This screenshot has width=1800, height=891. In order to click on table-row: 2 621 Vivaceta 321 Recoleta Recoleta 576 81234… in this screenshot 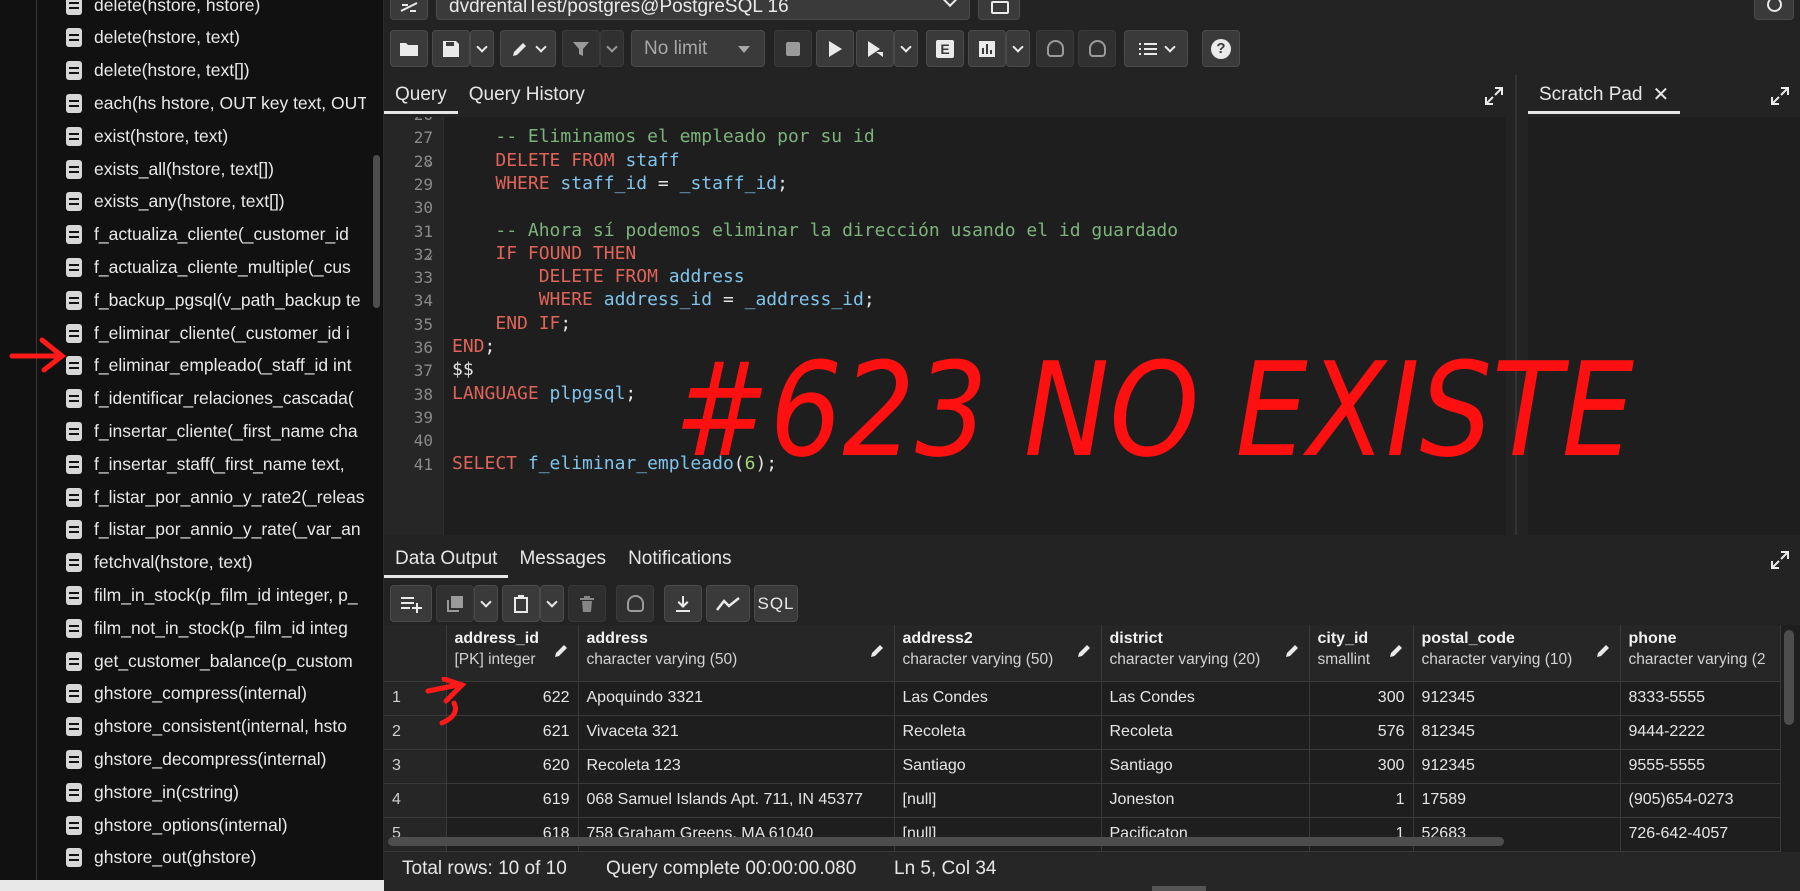, I will do `click(1082, 732)`.